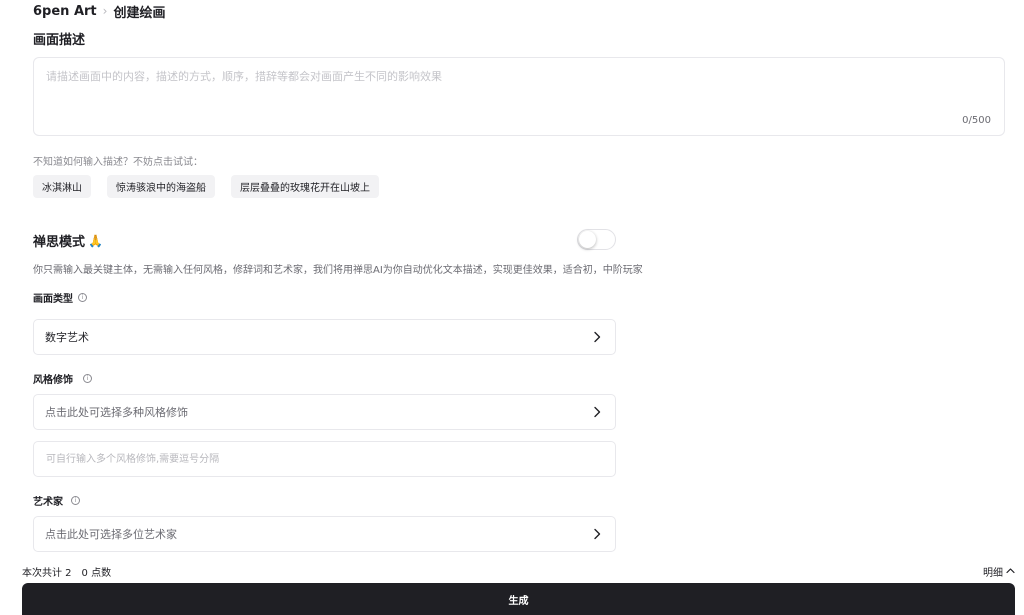  What do you see at coordinates (324, 534) in the screenshot?
I see `artist-select: 点击此处可选择多位艺术家` at bounding box center [324, 534].